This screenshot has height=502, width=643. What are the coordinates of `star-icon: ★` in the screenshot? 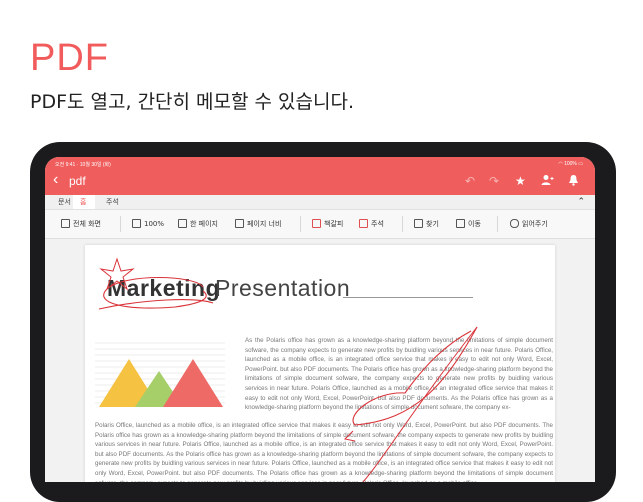 It's located at (520, 181).